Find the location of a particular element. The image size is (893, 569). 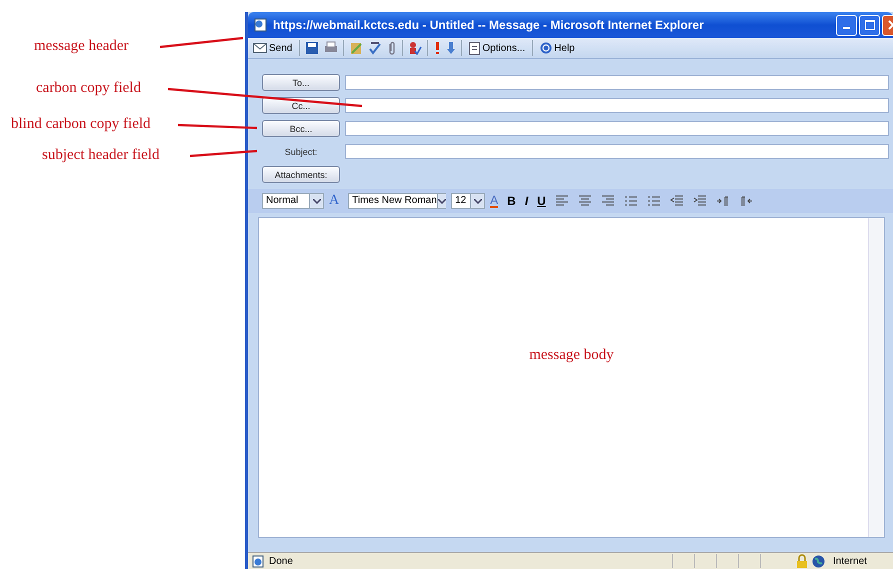

status-text: Done is located at coordinates (281, 561).